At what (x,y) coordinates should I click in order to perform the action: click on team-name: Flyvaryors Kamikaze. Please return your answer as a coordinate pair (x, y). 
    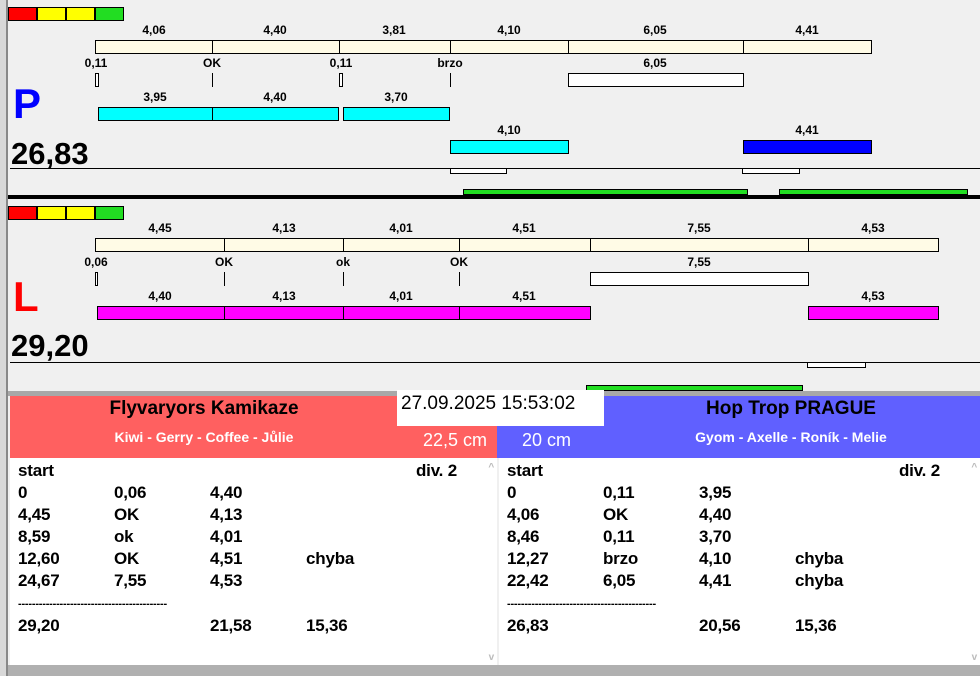
    Looking at the image, I should click on (204, 408).